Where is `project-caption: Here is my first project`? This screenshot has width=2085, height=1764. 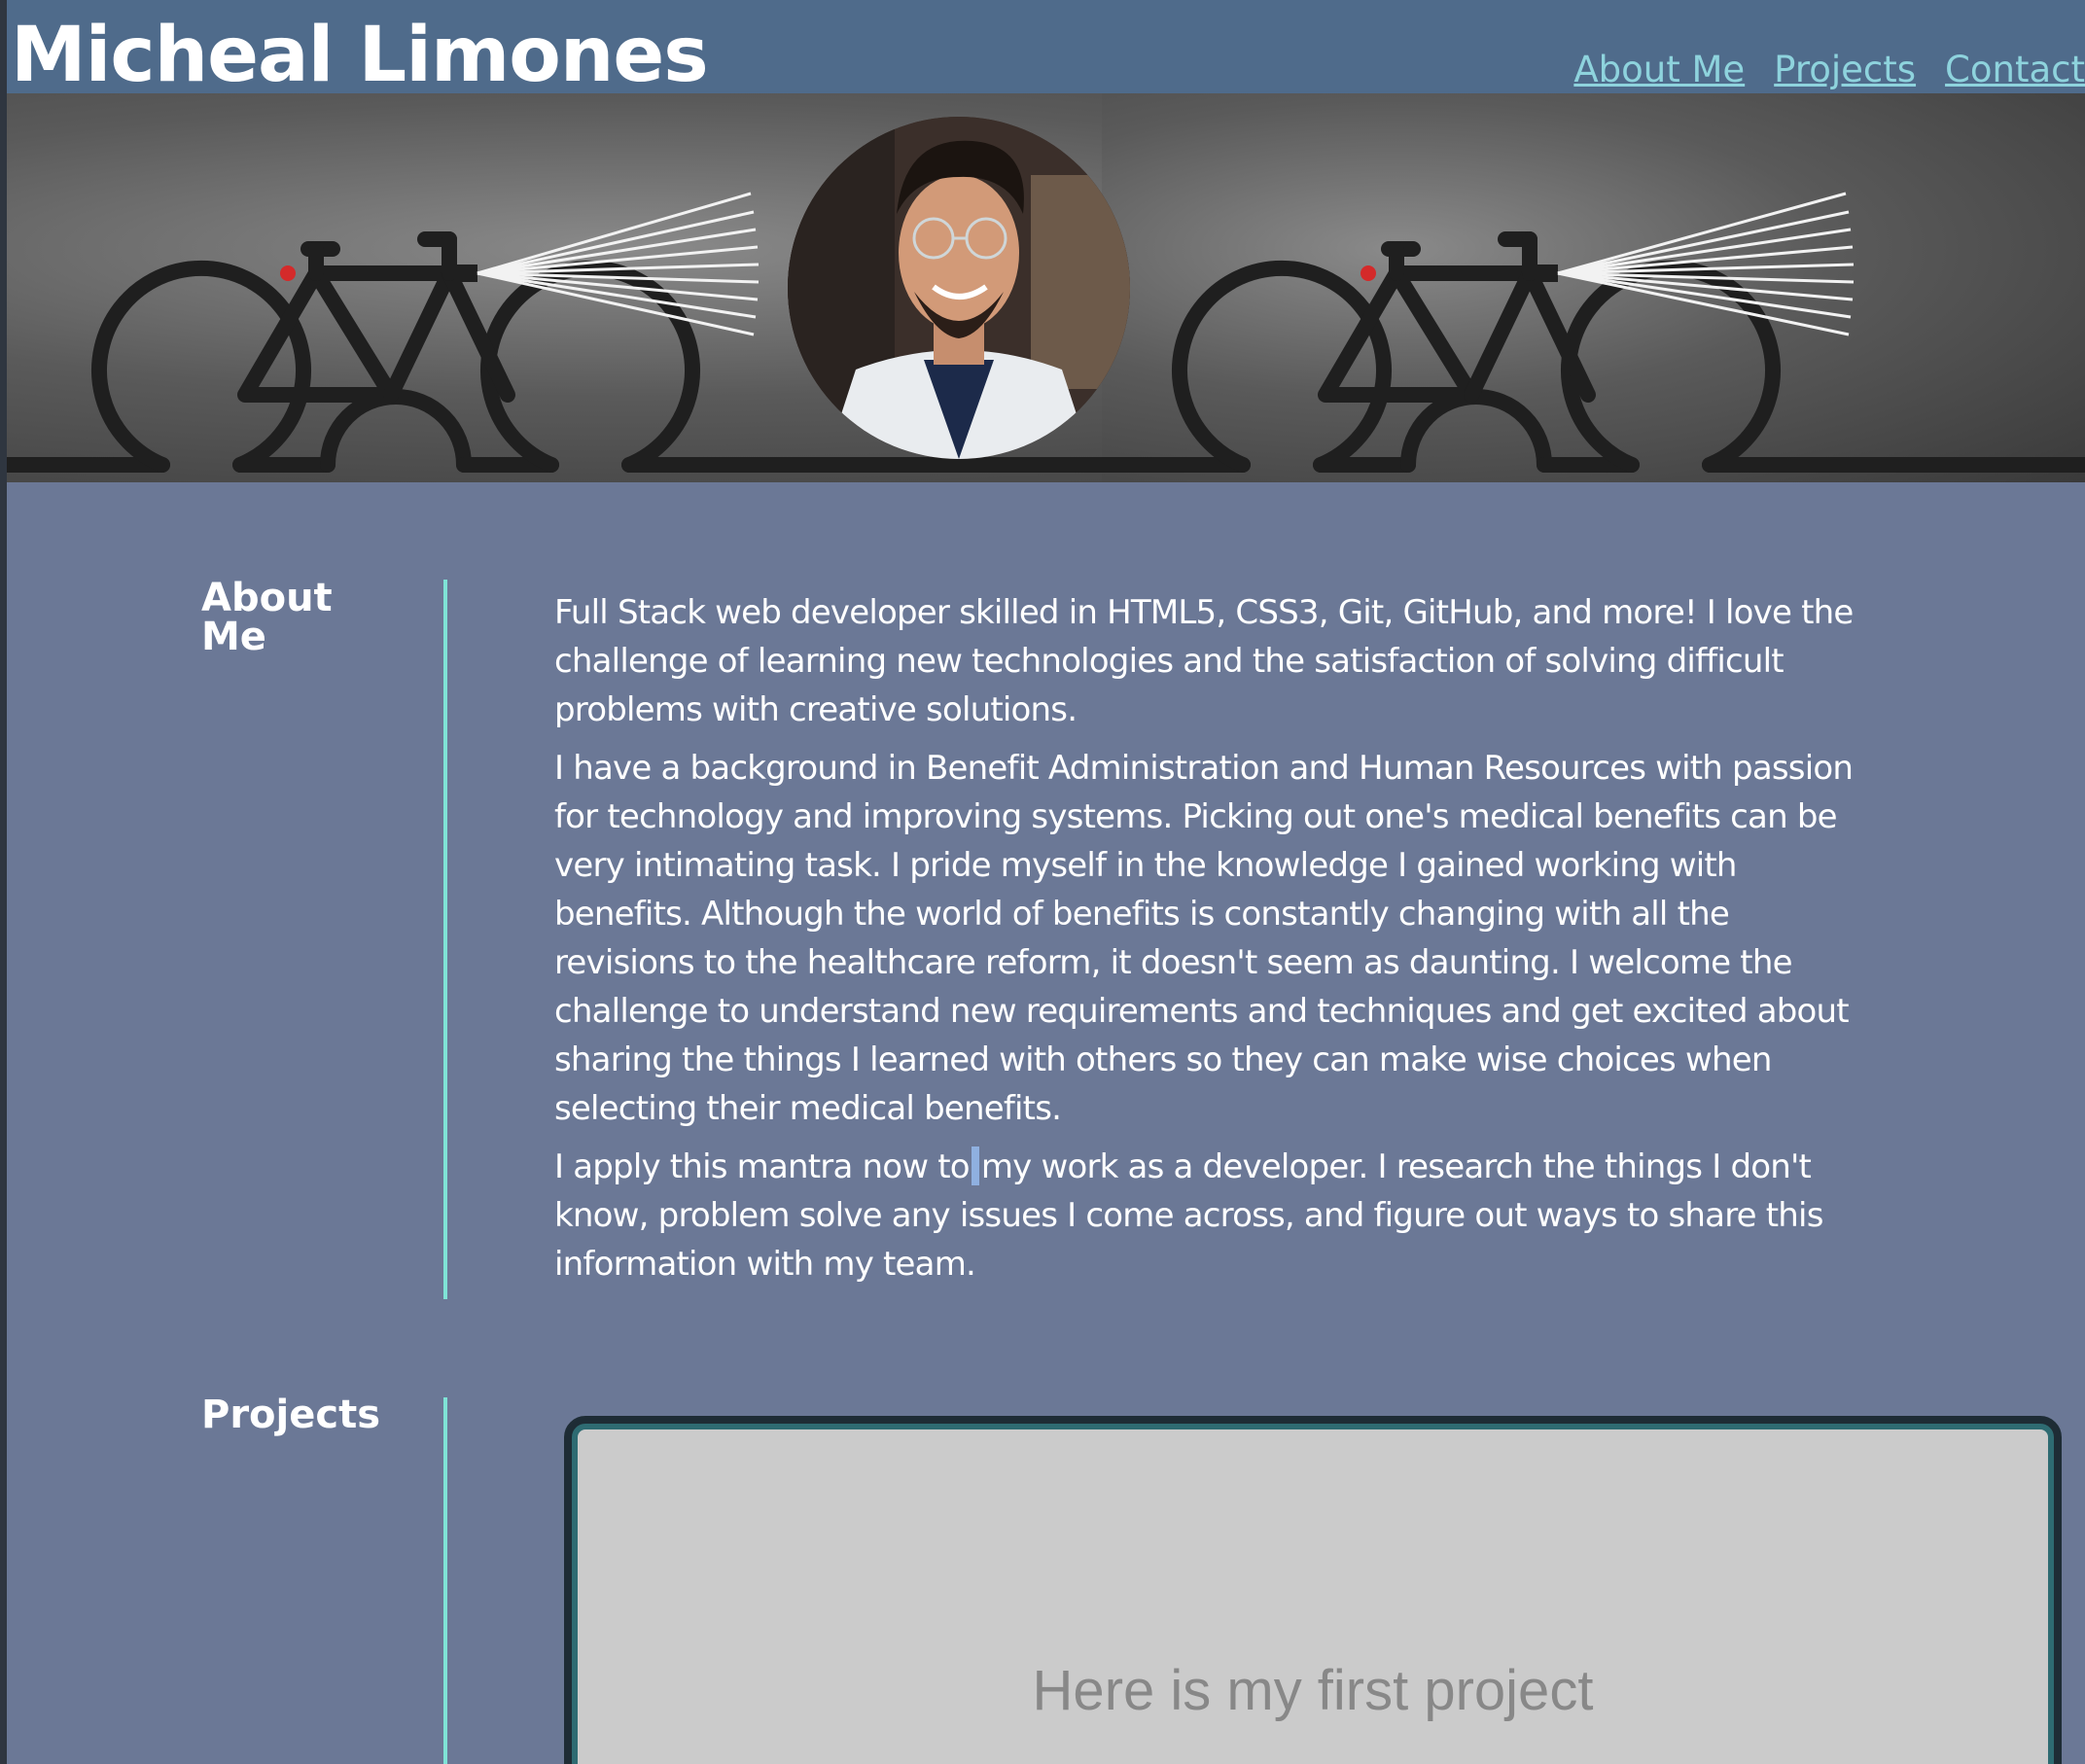 project-caption: Here is my first project is located at coordinates (1313, 1690).